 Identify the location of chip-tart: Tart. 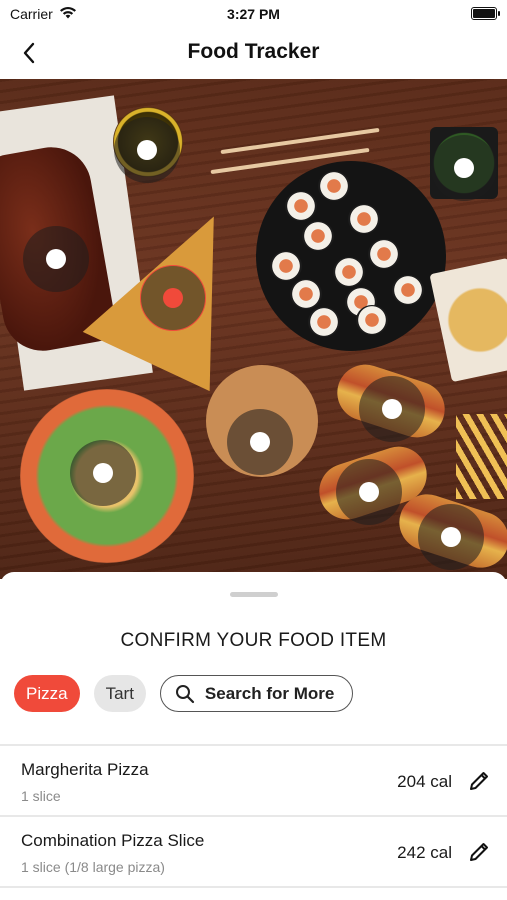
(119, 693).